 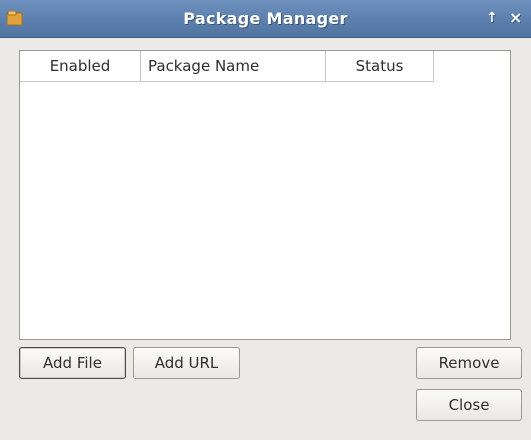 I want to click on window-title: Package Manager, so click(x=265, y=18).